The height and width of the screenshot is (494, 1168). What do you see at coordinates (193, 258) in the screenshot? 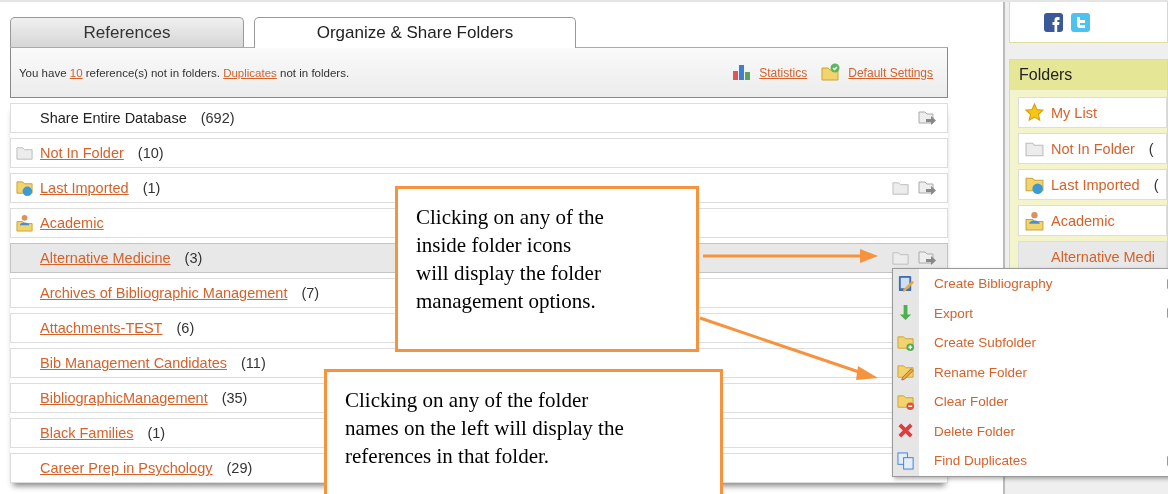
I see `folder-count: (3)` at bounding box center [193, 258].